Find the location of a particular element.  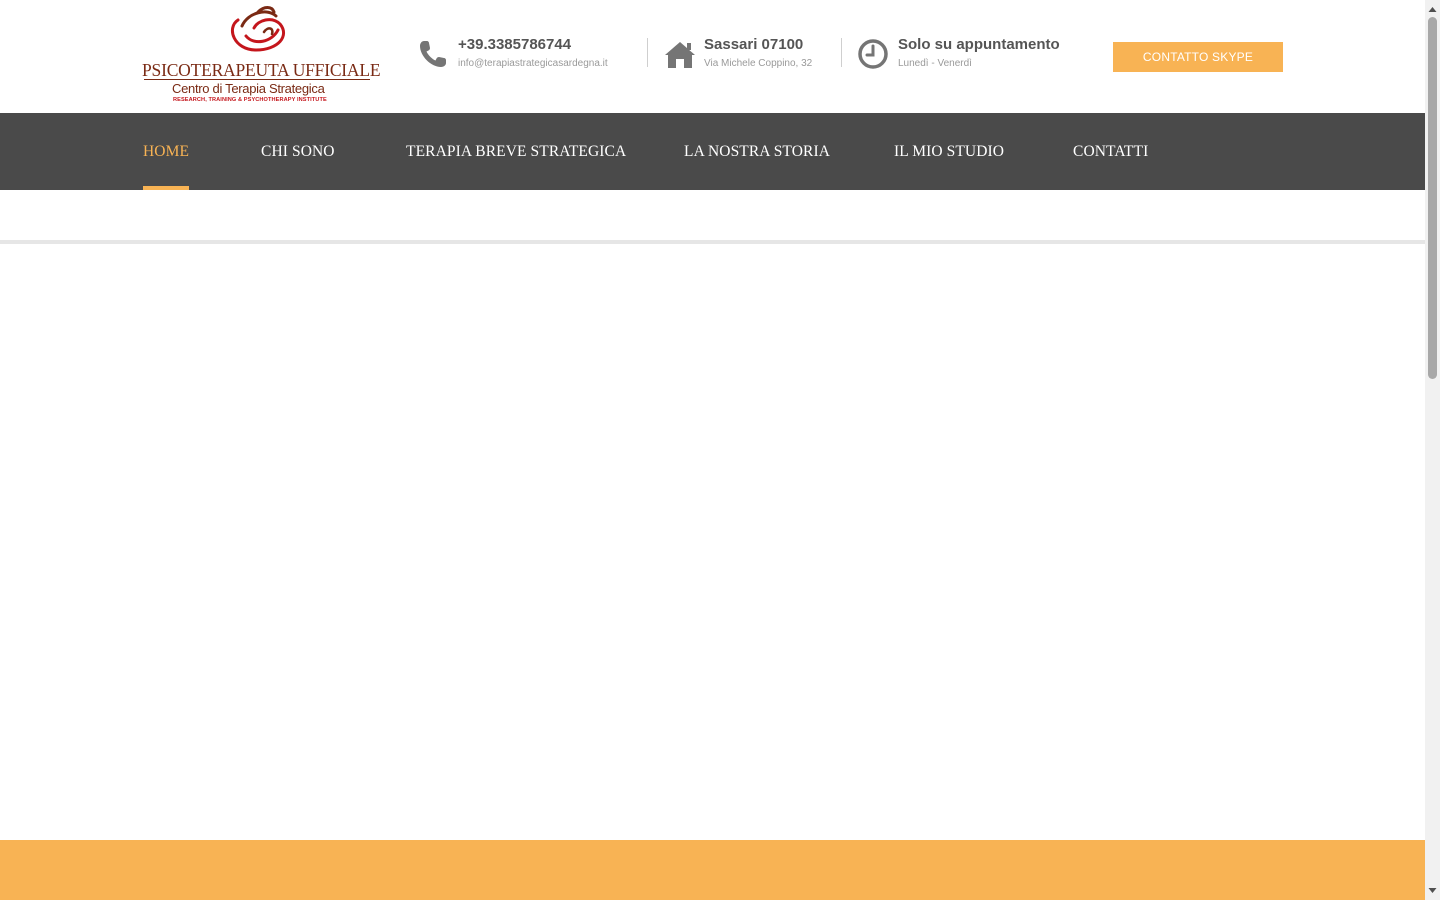

nav-item-il-mio-studio: IL MIO STUDIO is located at coordinates (949, 151).